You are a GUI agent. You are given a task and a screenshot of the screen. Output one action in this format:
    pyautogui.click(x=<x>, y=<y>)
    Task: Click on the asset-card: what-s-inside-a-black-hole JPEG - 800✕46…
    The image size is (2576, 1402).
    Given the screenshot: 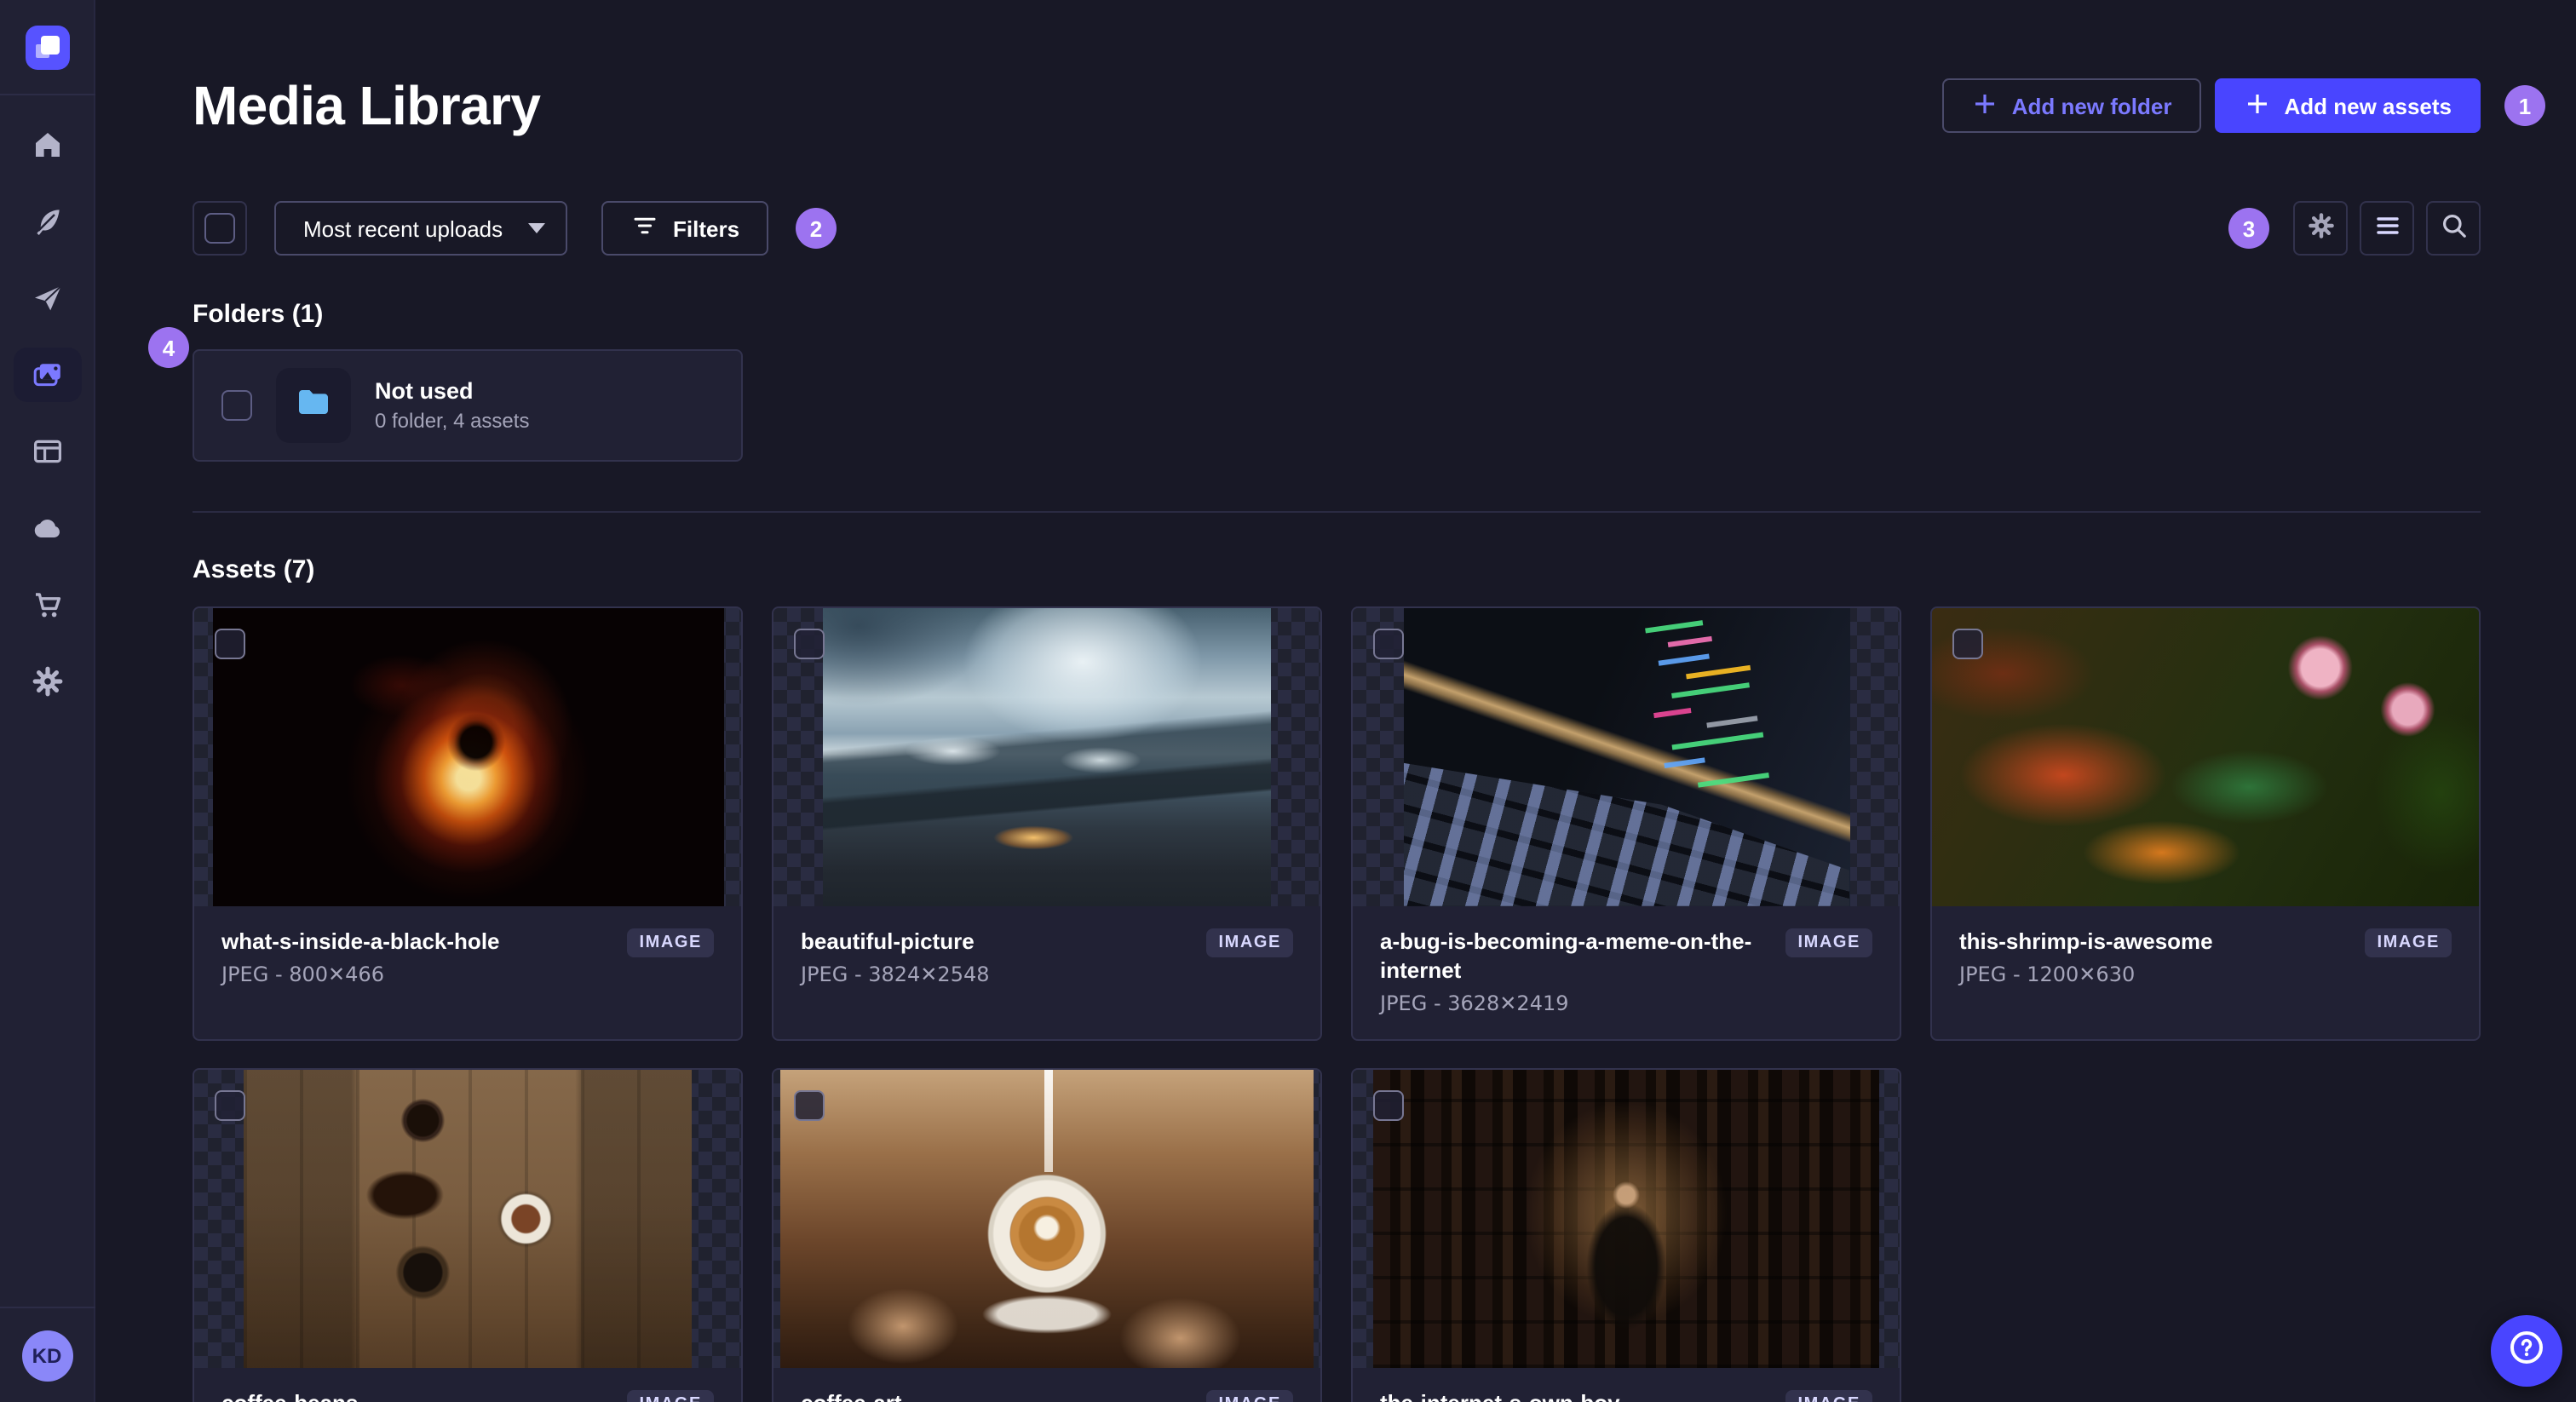 What is the action you would take?
    pyautogui.click(x=468, y=823)
    